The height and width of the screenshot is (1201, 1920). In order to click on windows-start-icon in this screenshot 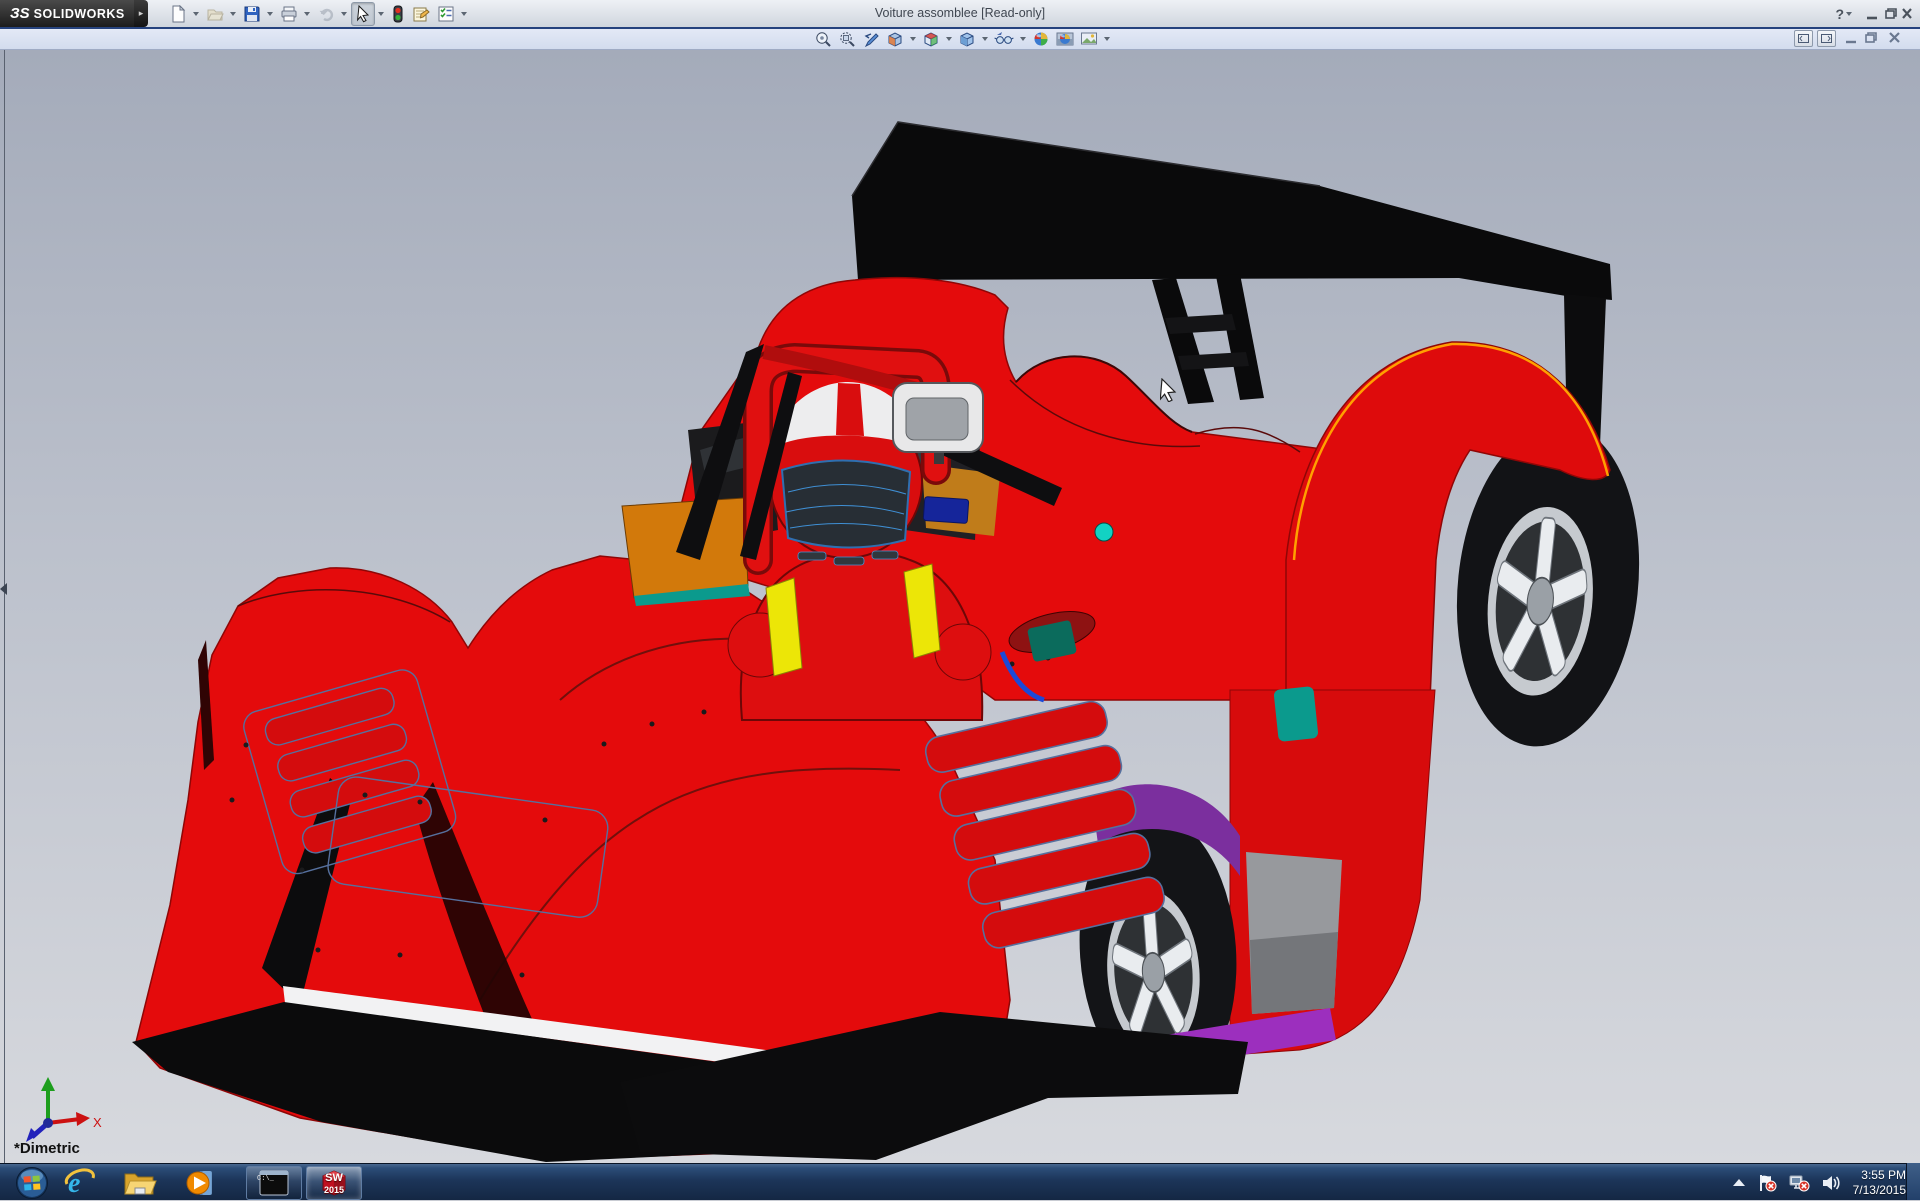, I will do `click(32, 1182)`.